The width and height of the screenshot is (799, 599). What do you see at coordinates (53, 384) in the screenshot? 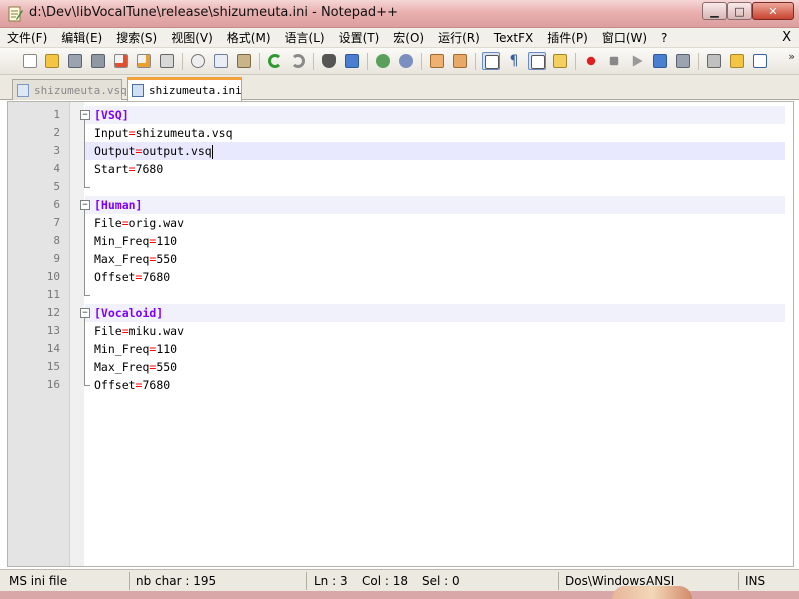
I see `line-number: 16` at bounding box center [53, 384].